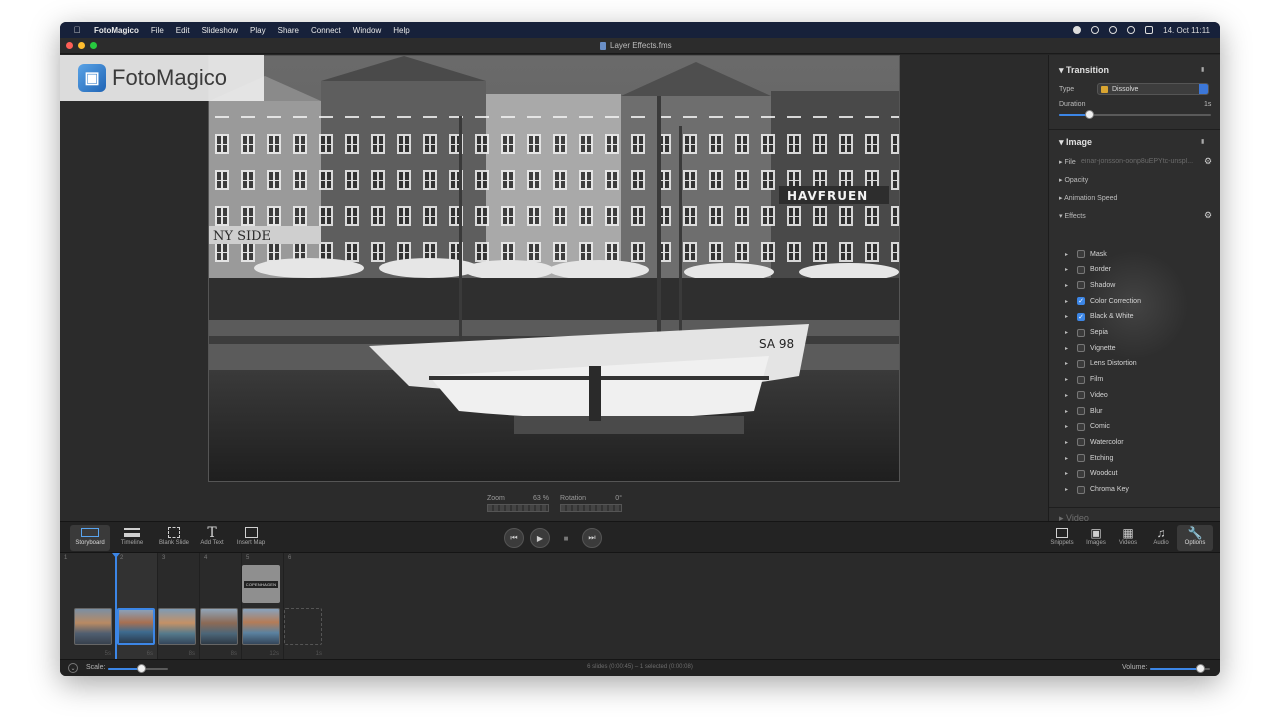 This screenshot has width=1280, height=720. Describe the element at coordinates (1077, 30) in the screenshot. I see `record-icon` at that location.